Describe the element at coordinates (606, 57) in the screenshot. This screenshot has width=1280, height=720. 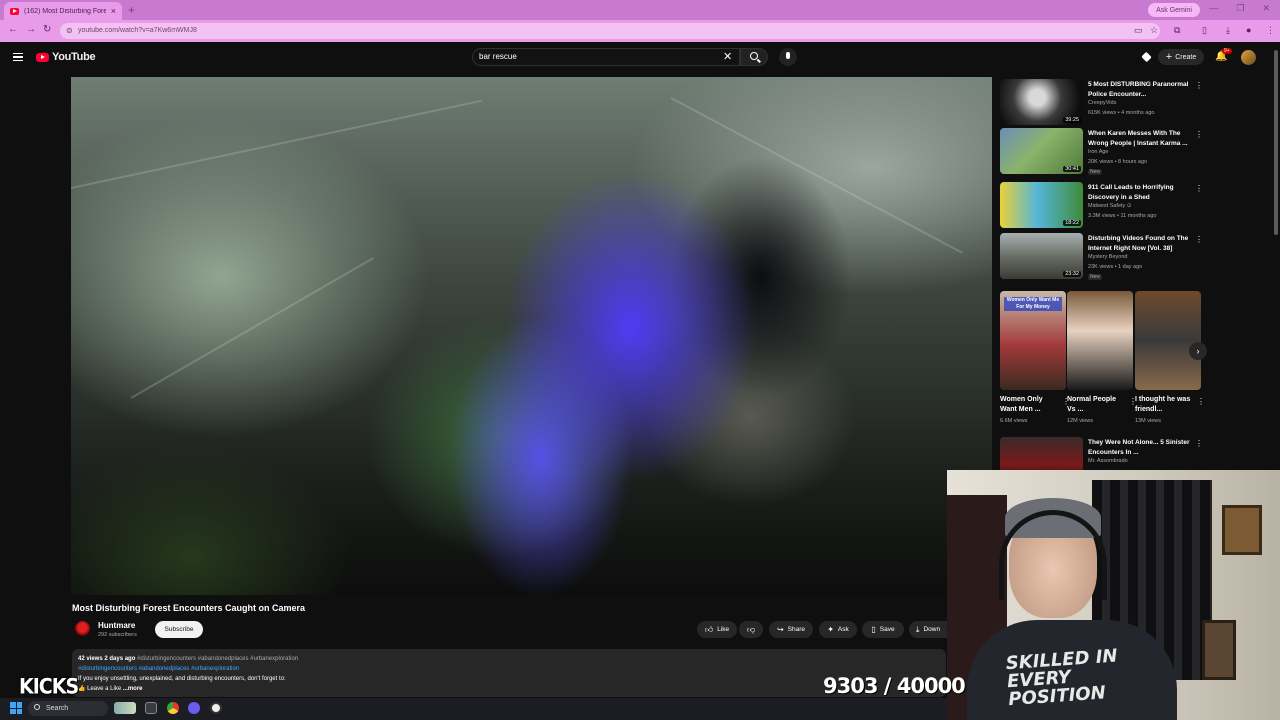
I see `search-input: bar rescue` at that location.